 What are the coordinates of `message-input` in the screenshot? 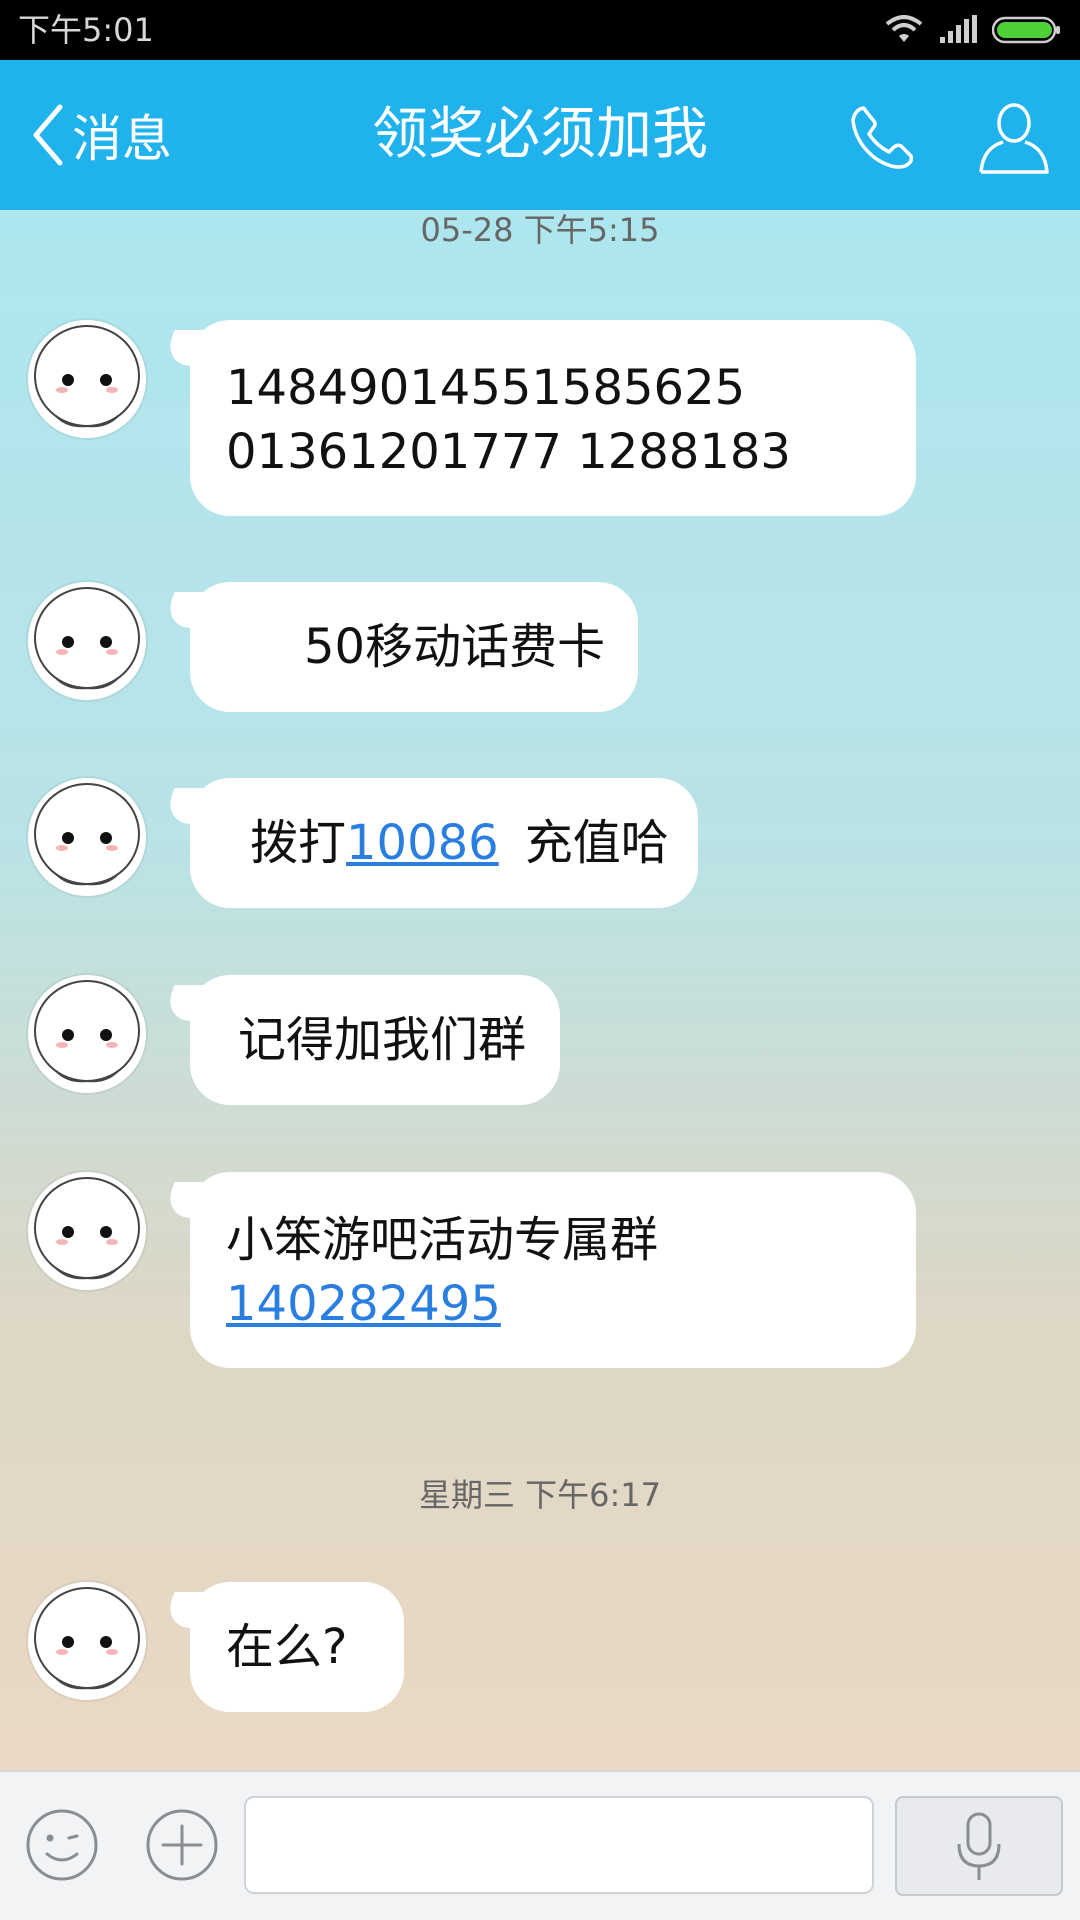 It's located at (559, 1845).